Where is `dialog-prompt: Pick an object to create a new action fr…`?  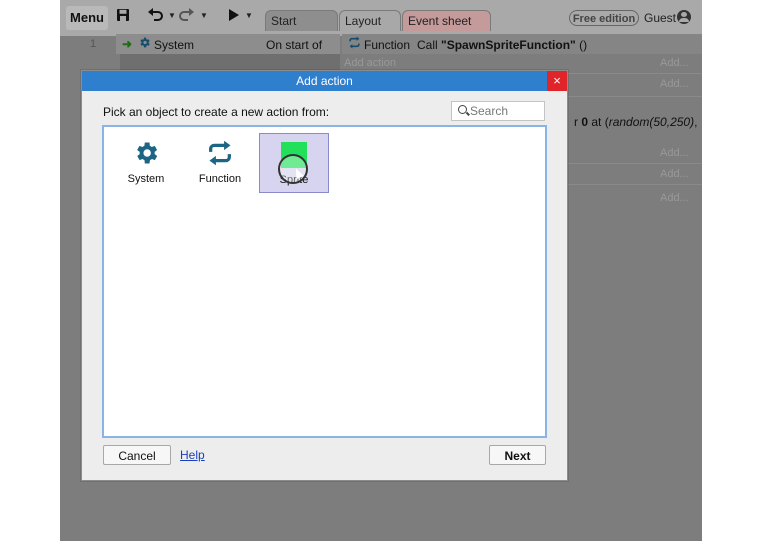
dialog-prompt: Pick an object to create a new action fr… is located at coordinates (216, 112).